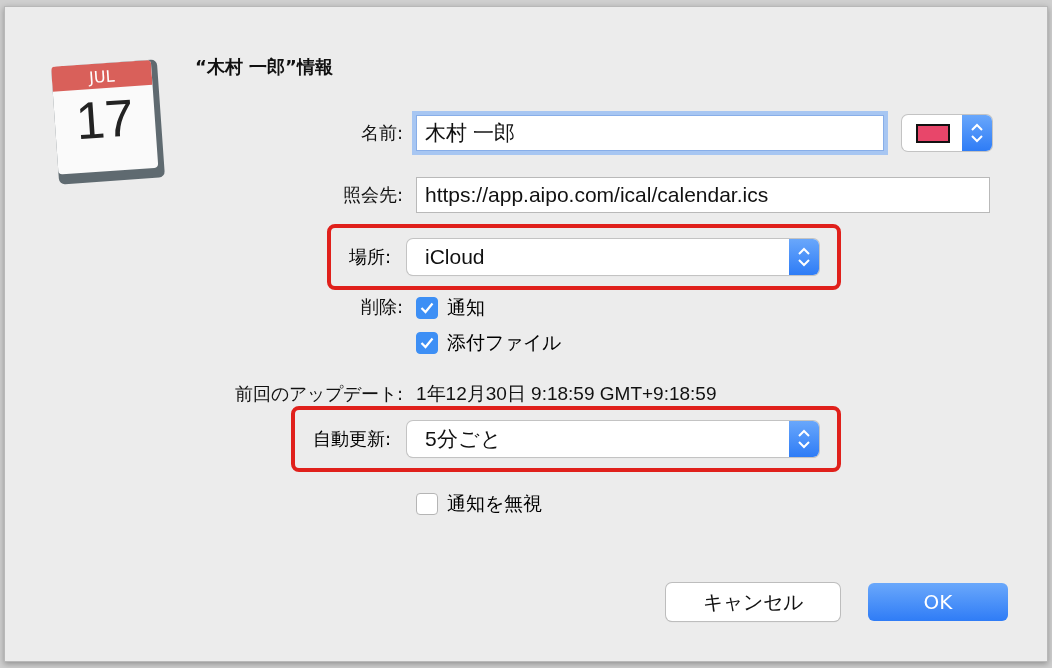 This screenshot has height=668, width=1052. Describe the element at coordinates (753, 602) in the screenshot. I see `cancel-button: キャンセル` at that location.